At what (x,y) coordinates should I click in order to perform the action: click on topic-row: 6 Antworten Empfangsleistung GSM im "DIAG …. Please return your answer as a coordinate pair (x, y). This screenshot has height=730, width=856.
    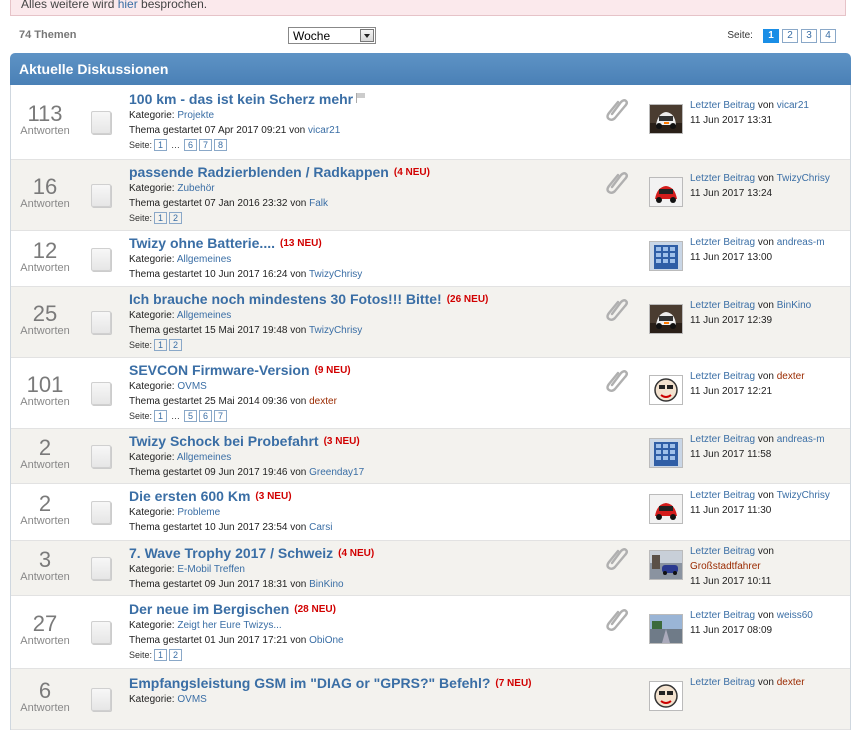
    Looking at the image, I should click on (430, 699).